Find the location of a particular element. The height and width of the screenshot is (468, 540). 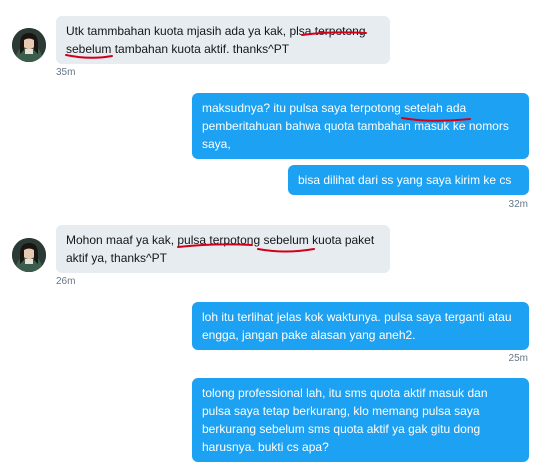

message-timestamp: 25m is located at coordinates (518, 358).